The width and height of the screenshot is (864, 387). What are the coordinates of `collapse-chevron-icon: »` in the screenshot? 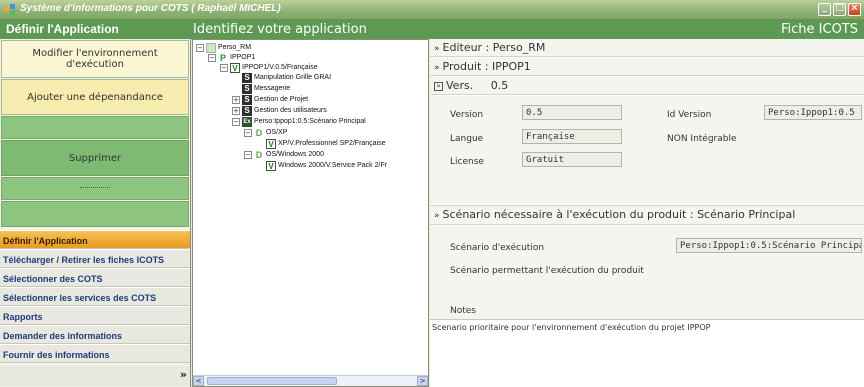 It's located at (437, 68).